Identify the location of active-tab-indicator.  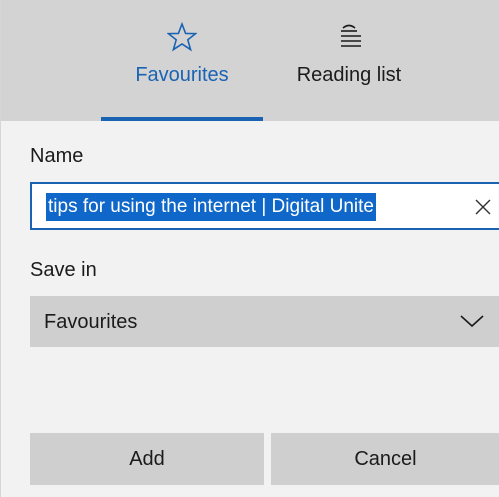
(182, 119).